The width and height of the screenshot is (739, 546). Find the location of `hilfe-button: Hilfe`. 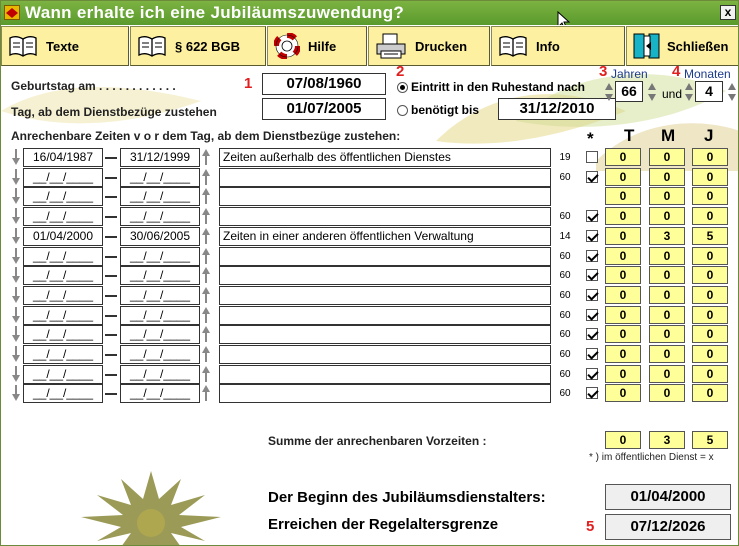

hilfe-button: Hilfe is located at coordinates (317, 46).